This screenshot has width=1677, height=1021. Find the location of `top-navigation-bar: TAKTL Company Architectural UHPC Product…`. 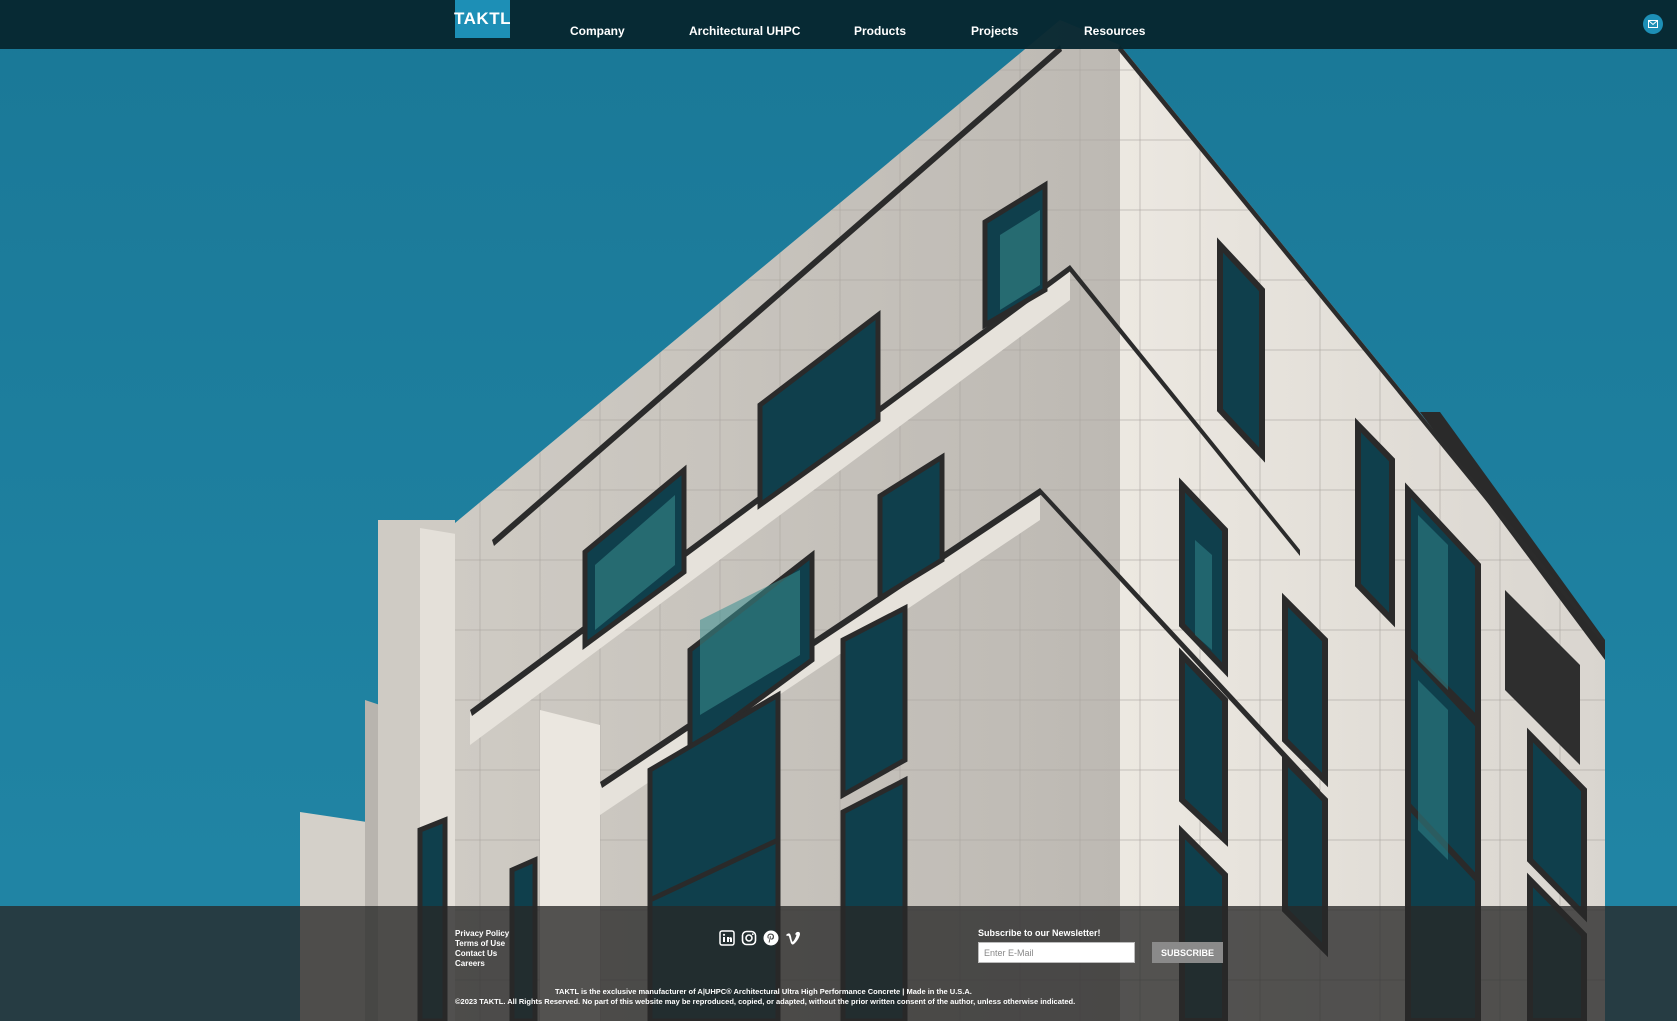

top-navigation-bar: TAKTL Company Architectural UHPC Product… is located at coordinates (838, 24).